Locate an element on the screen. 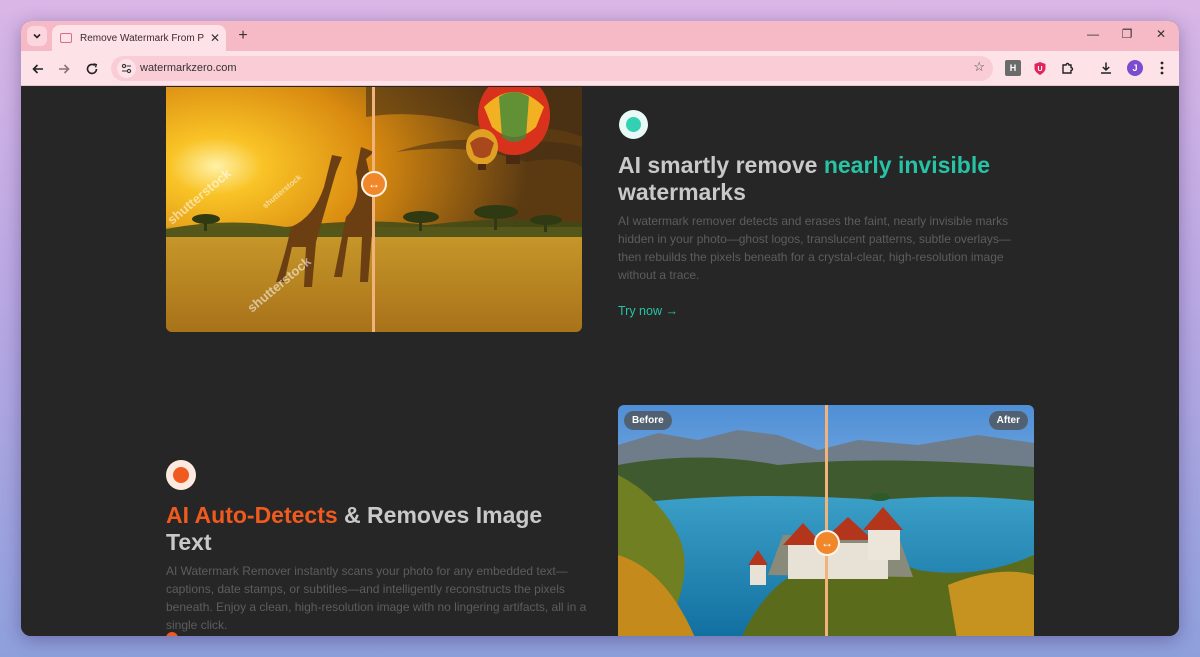 This screenshot has width=1200, height=657. heading-highlight: AI Auto-Detects is located at coordinates (252, 515).